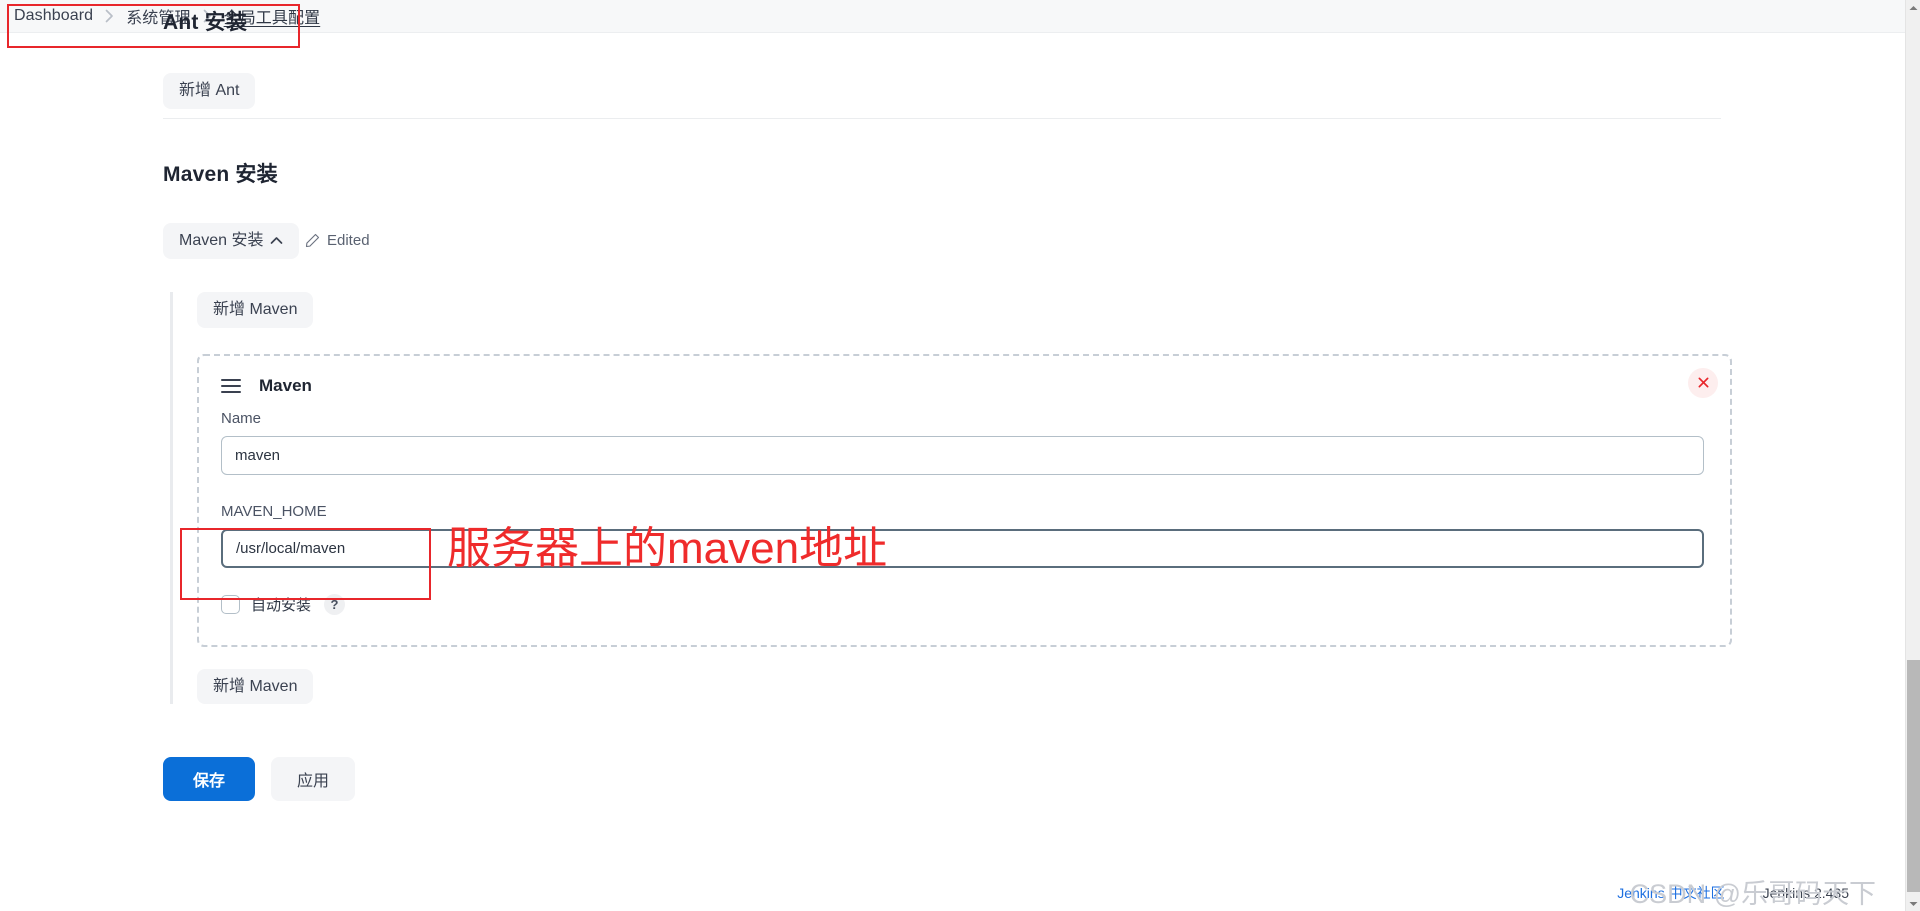 This screenshot has height=911, width=1920. What do you see at coordinates (209, 779) in the screenshot?
I see `save-button: 保存` at bounding box center [209, 779].